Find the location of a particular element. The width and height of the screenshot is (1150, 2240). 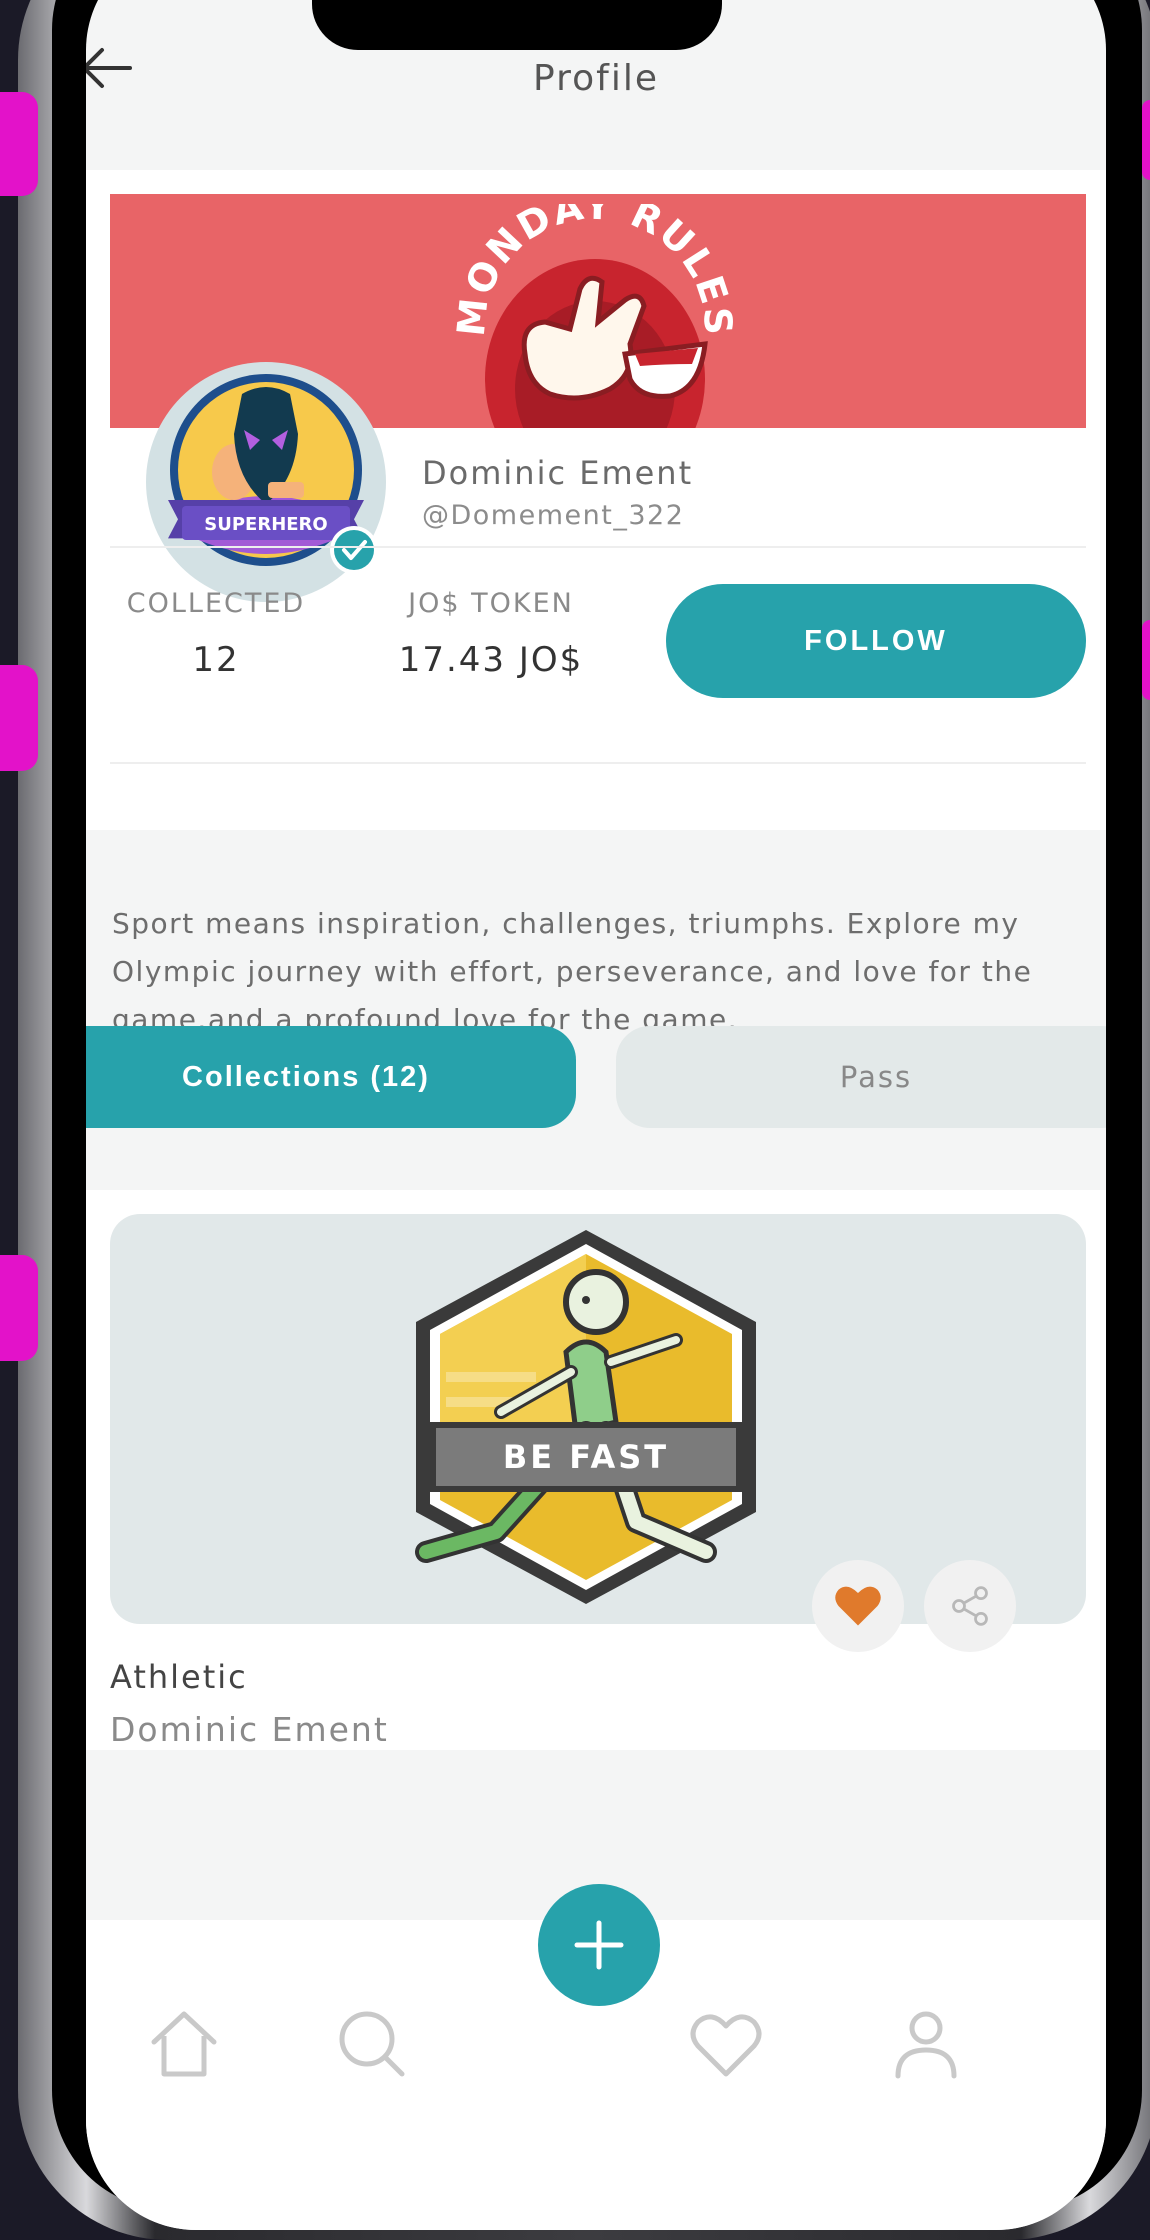

tab-collections: Collections (12) is located at coordinates (331, 1077).